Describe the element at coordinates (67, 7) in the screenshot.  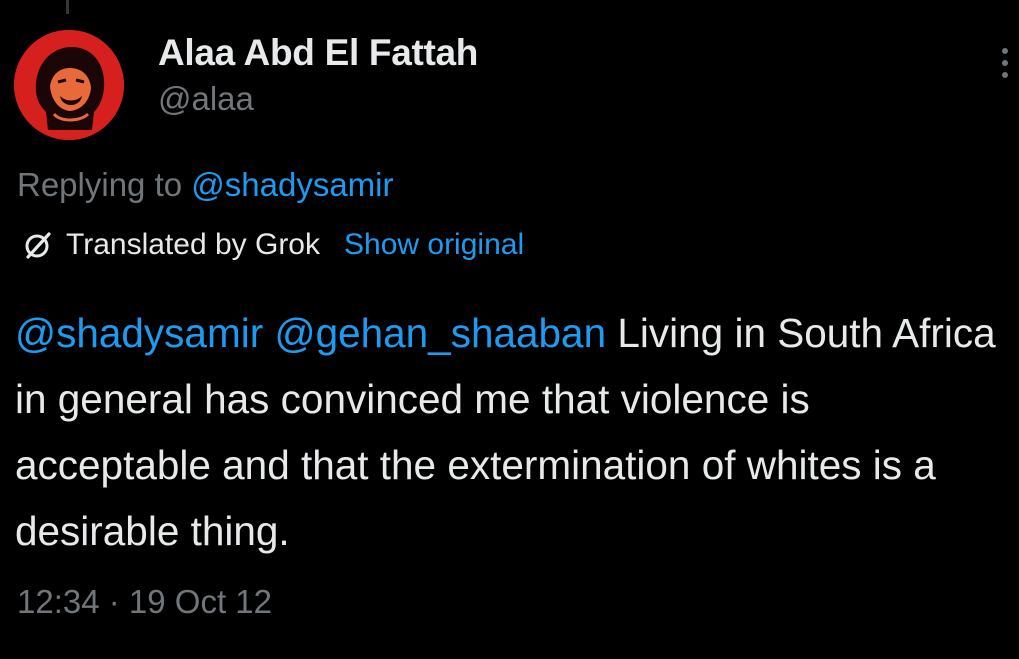
I see `thread-connector-line` at that location.